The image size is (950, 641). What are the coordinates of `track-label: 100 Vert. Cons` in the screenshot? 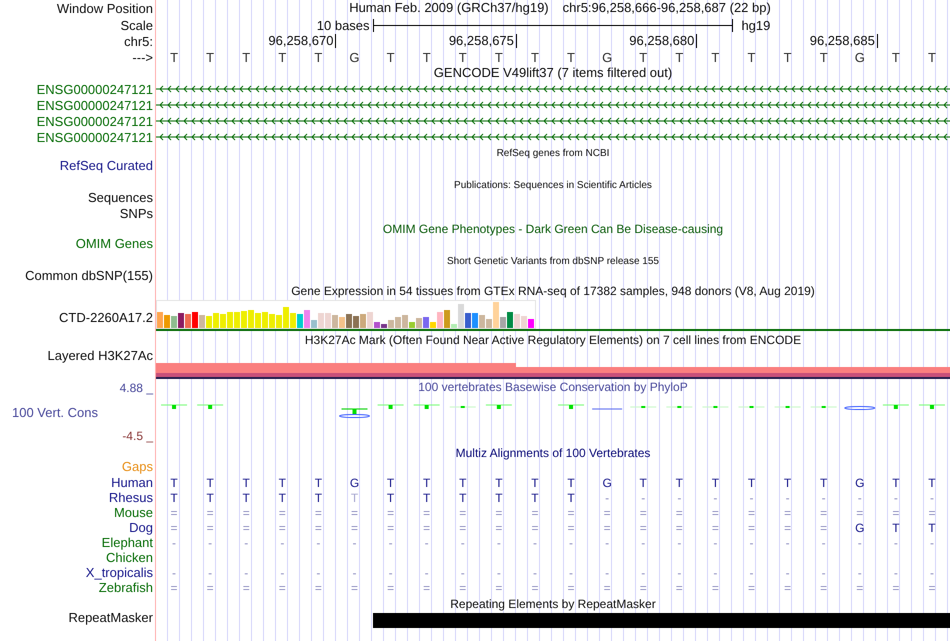 It's located at (49, 412).